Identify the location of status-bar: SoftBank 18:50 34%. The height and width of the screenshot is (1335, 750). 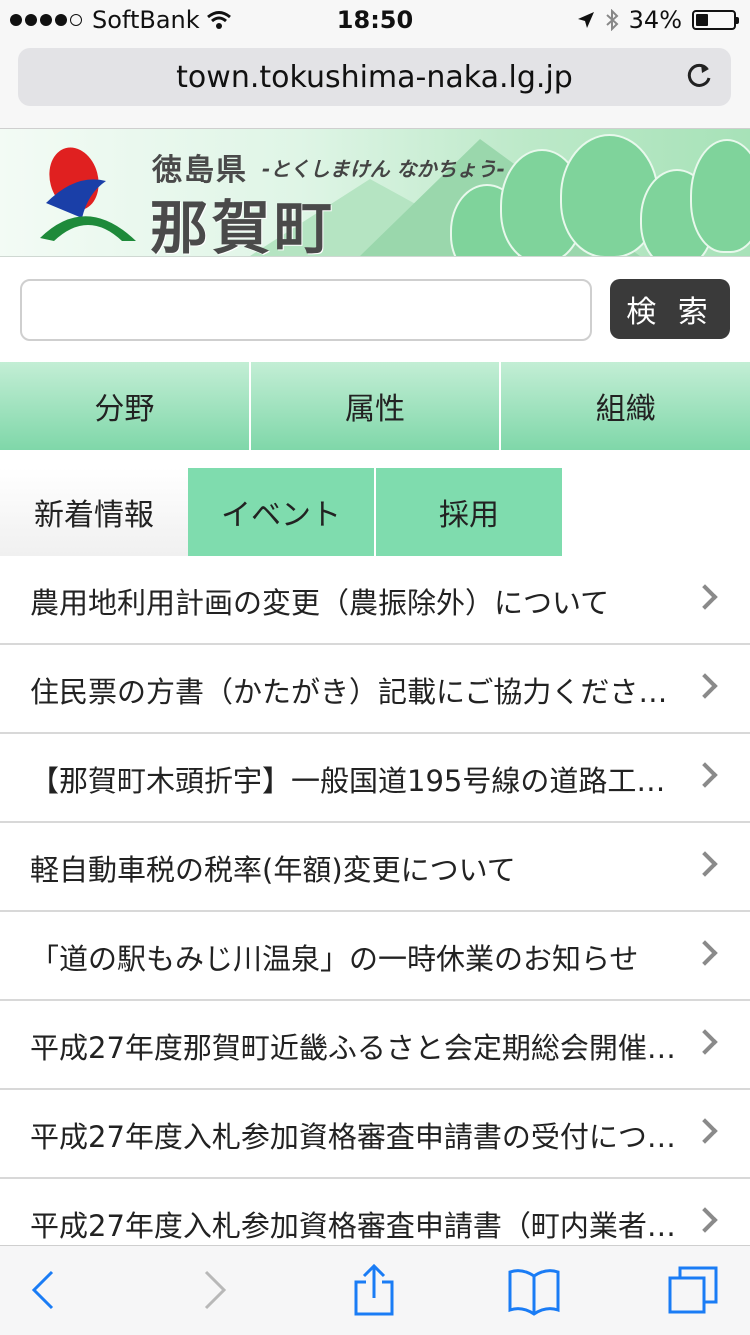
(375, 20).